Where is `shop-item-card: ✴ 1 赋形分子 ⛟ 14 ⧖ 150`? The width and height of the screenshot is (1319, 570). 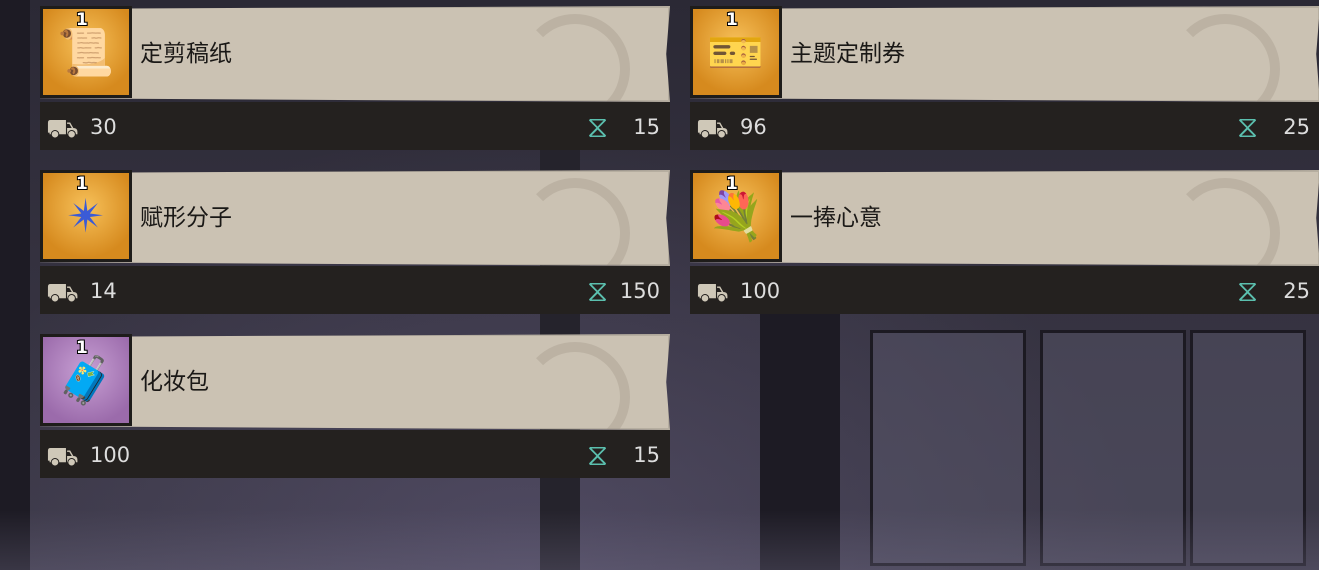 shop-item-card: ✴ 1 赋形分子 ⛟ 14 ⧖ 150 is located at coordinates (355, 245).